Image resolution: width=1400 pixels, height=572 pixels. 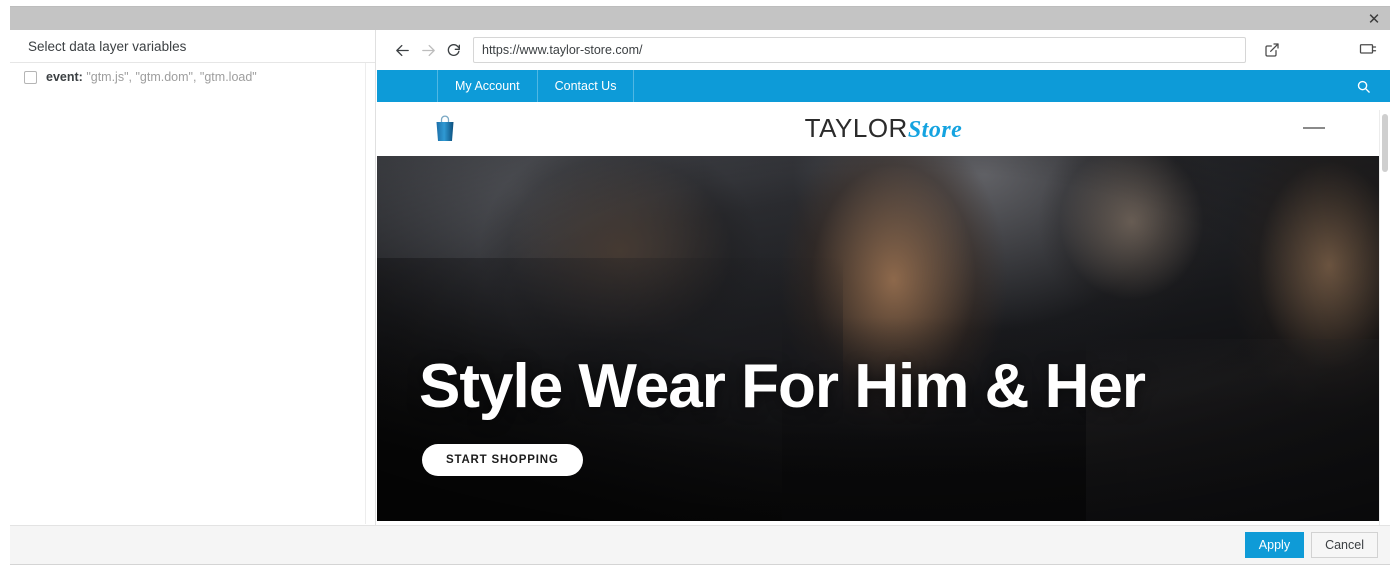 What do you see at coordinates (192, 46) in the screenshot?
I see `variables-panel-title: Select data layer variables` at bounding box center [192, 46].